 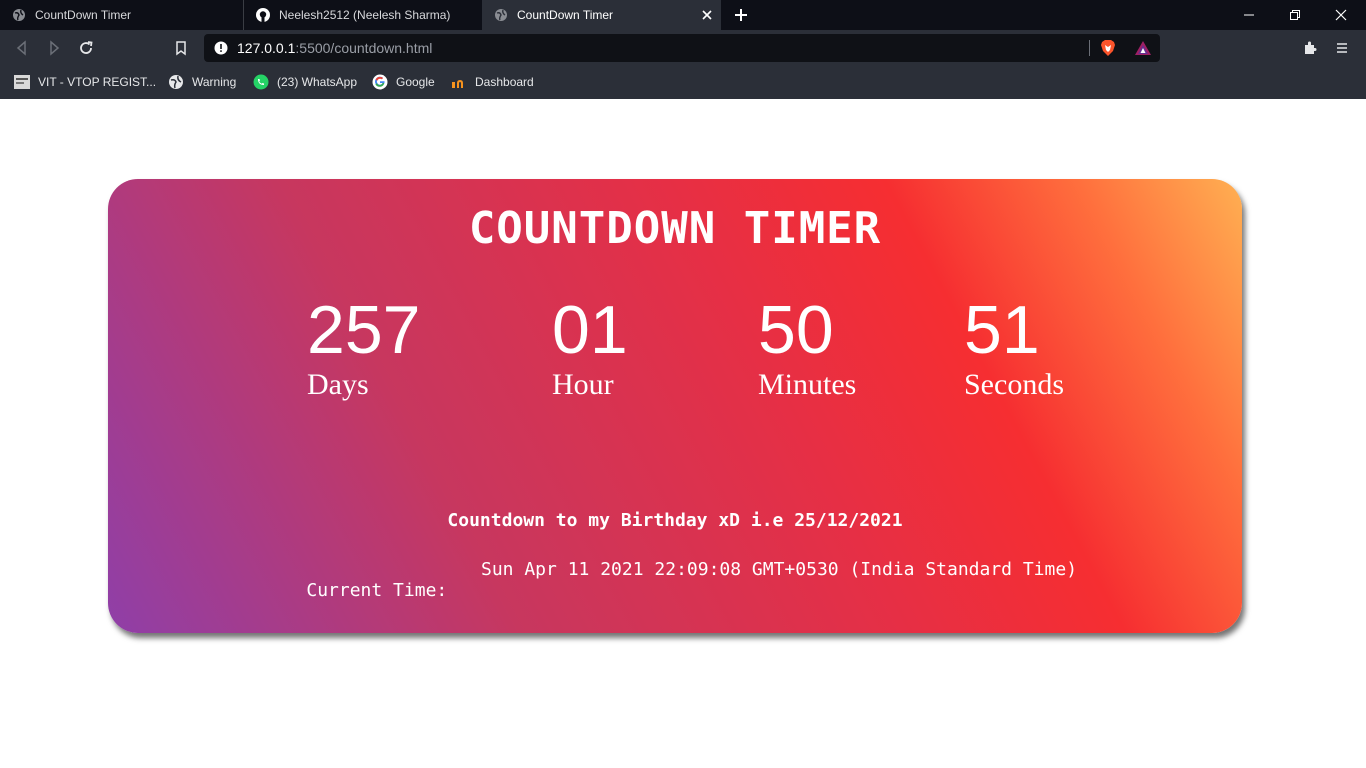 I want to click on tab-countdown-1: CountDown Timer, so click(x=121, y=15).